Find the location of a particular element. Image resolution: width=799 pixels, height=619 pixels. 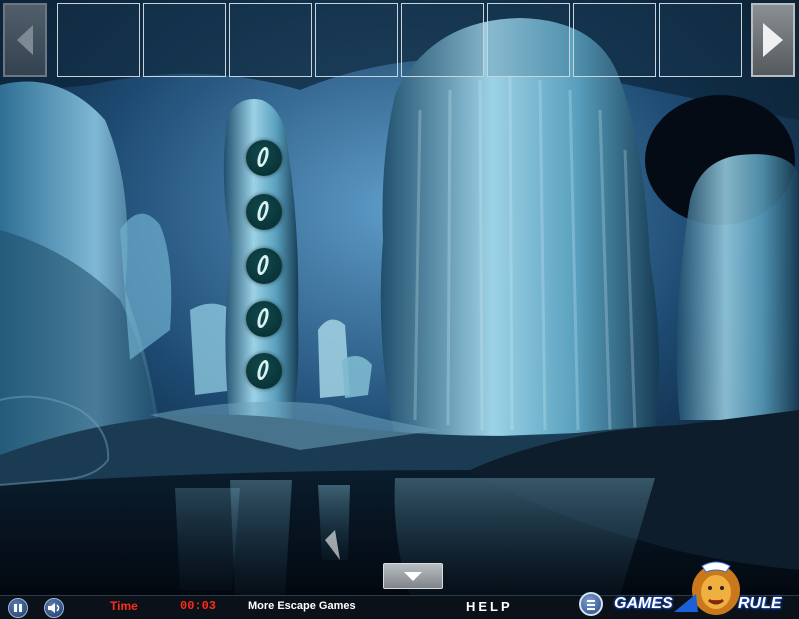

more-escape-games-link: More Escape Games is located at coordinates (302, 606).